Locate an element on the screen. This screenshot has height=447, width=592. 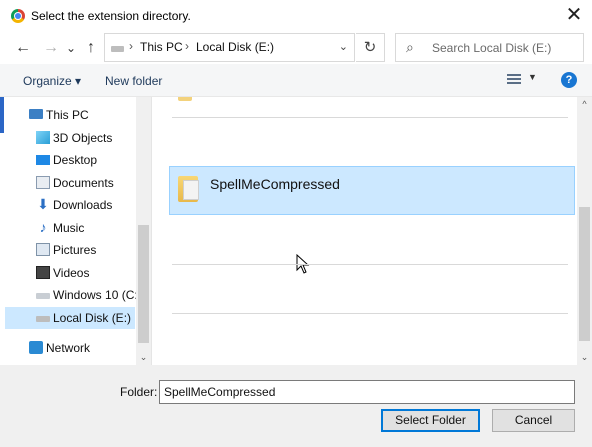
sidebar-item-desktop: Desktop is located at coordinates (70, 160).